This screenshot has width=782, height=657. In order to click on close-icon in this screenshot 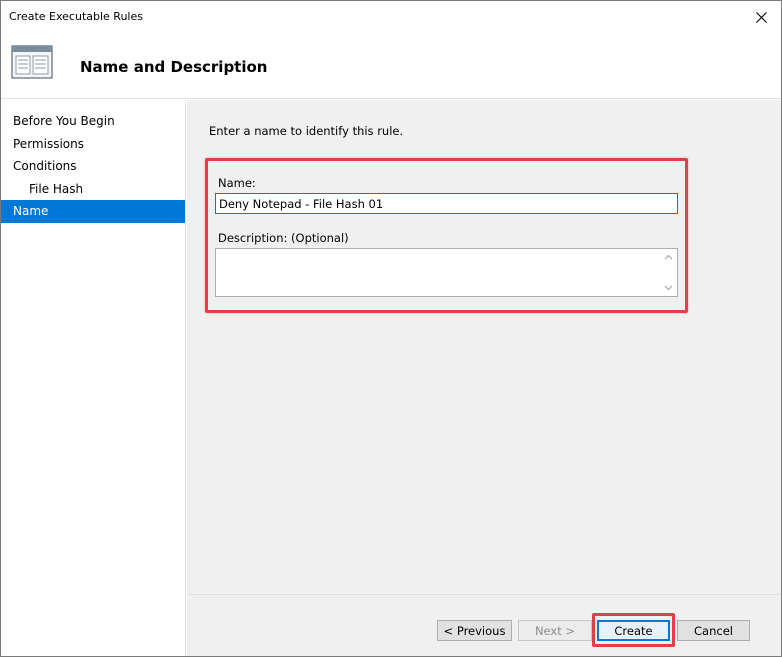, I will do `click(761, 17)`.